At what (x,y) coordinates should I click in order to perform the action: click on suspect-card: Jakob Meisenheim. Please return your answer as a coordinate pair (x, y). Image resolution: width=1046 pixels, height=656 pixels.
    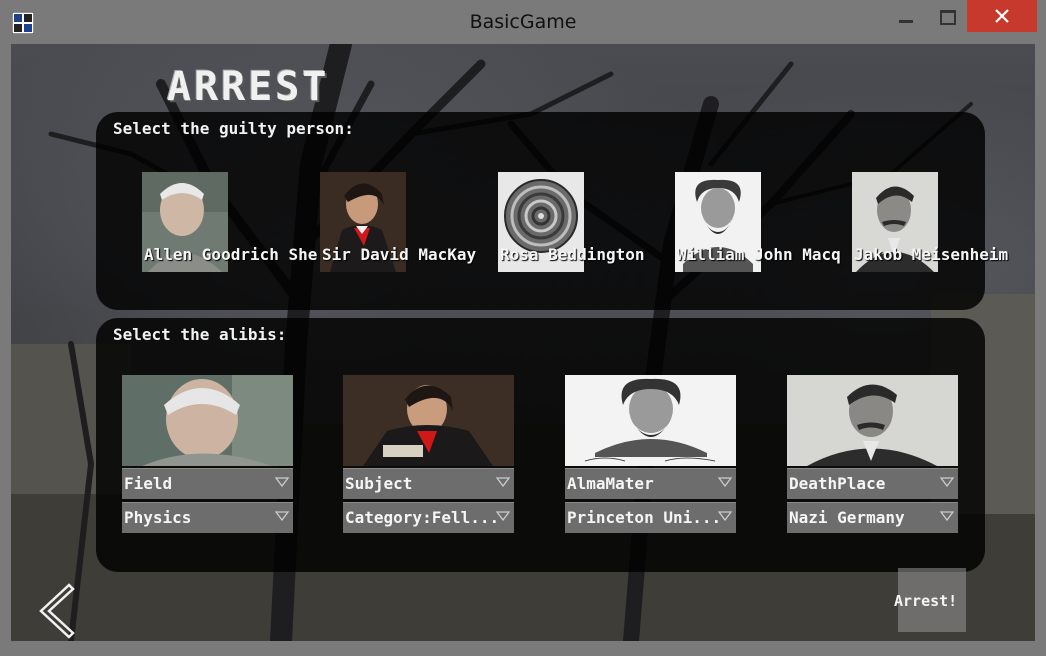
    Looking at the image, I should click on (930, 222).